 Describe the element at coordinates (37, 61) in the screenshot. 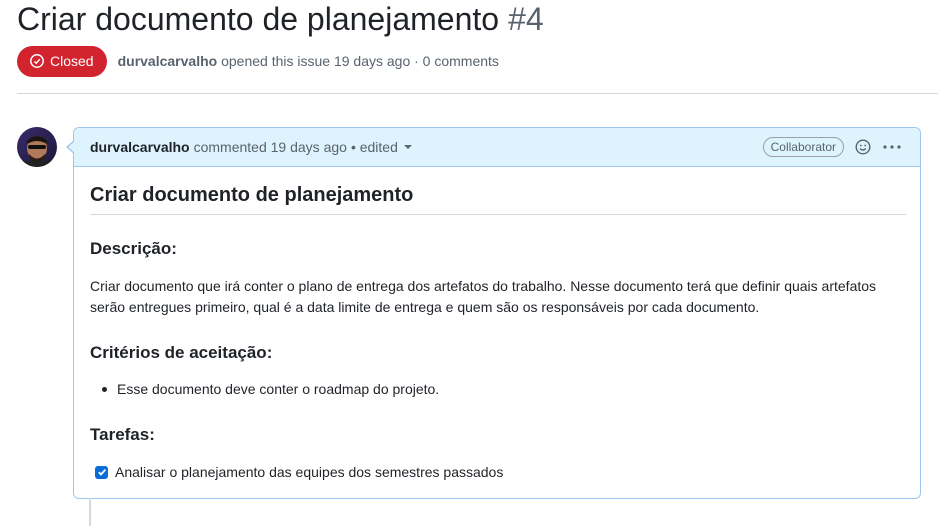

I see `issue-closed-icon` at that location.